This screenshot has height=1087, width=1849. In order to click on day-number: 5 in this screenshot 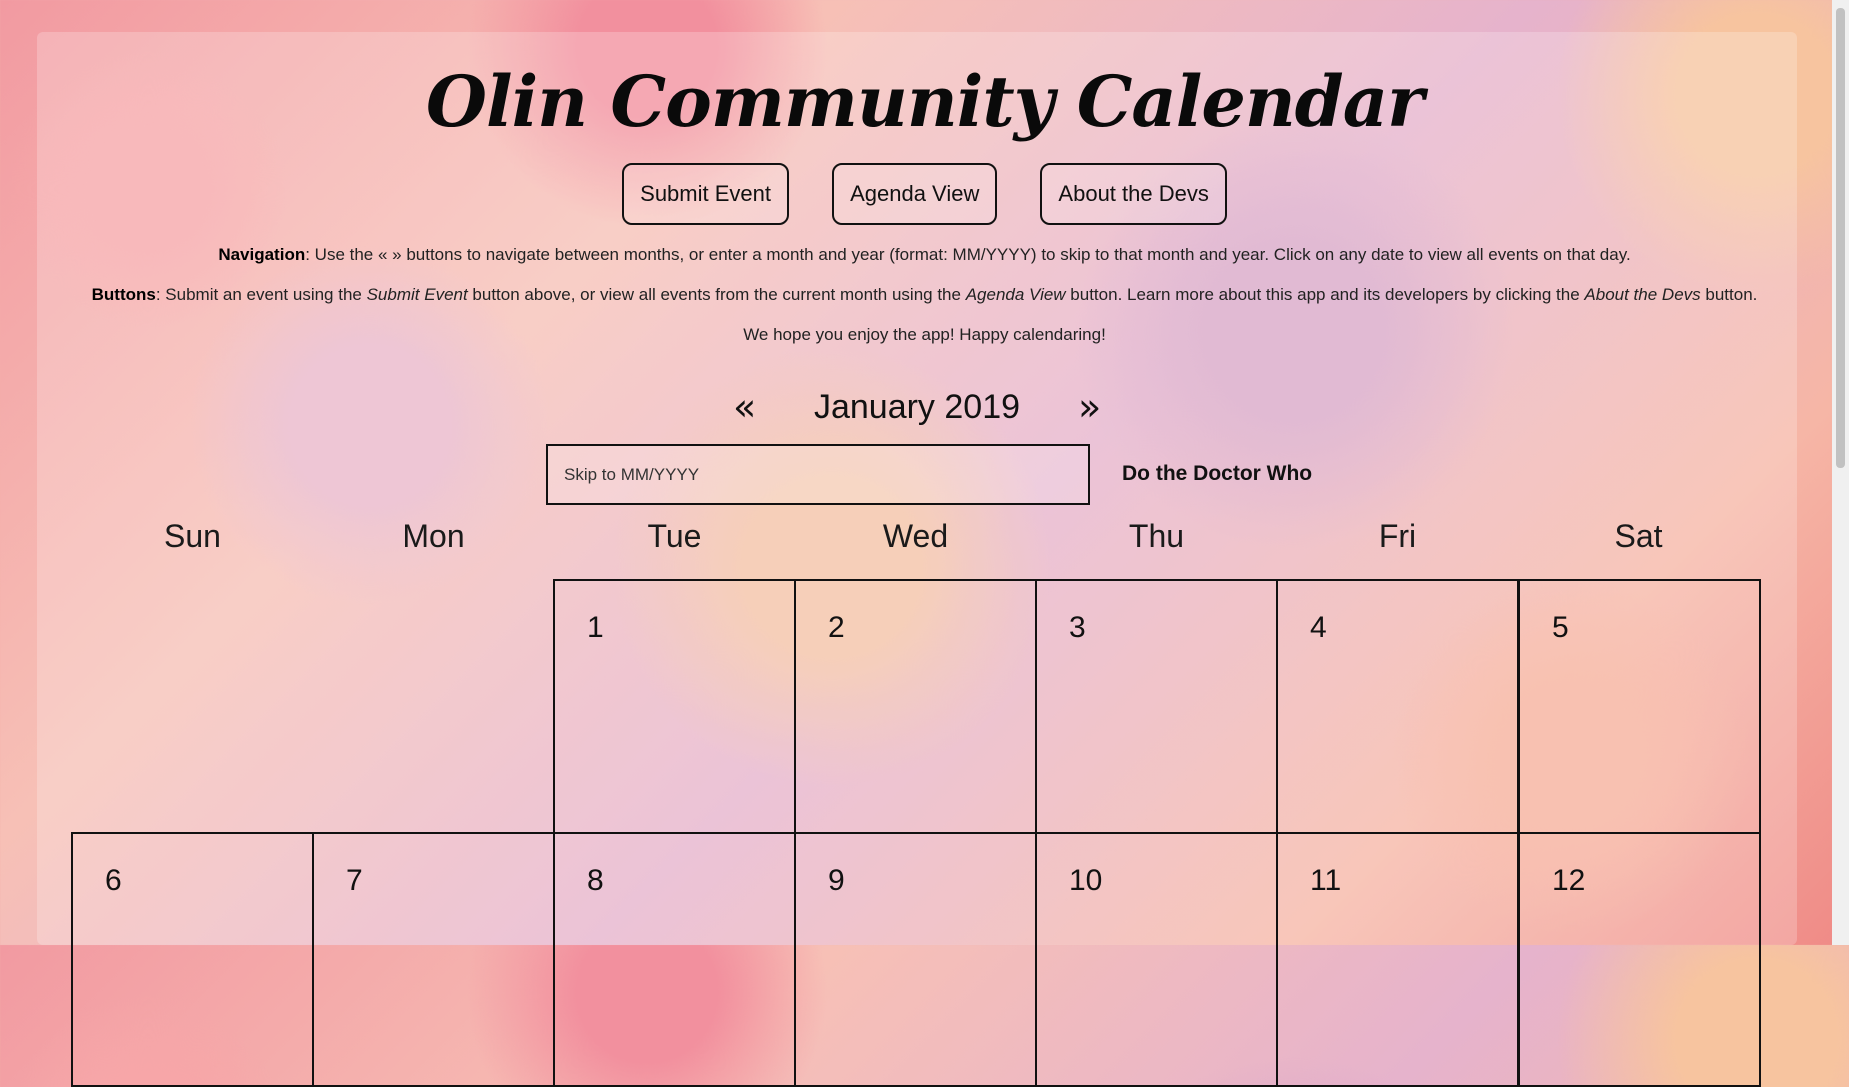, I will do `click(1560, 627)`.